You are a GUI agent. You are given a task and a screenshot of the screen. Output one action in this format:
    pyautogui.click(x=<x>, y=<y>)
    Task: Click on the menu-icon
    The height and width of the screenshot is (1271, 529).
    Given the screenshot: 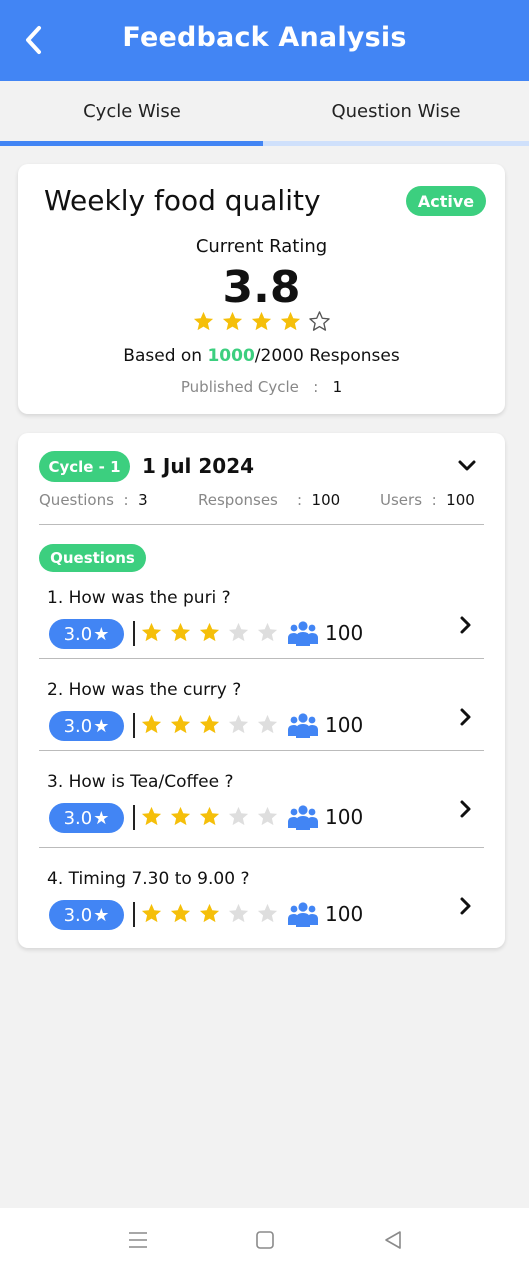 What is the action you would take?
    pyautogui.click(x=138, y=1240)
    